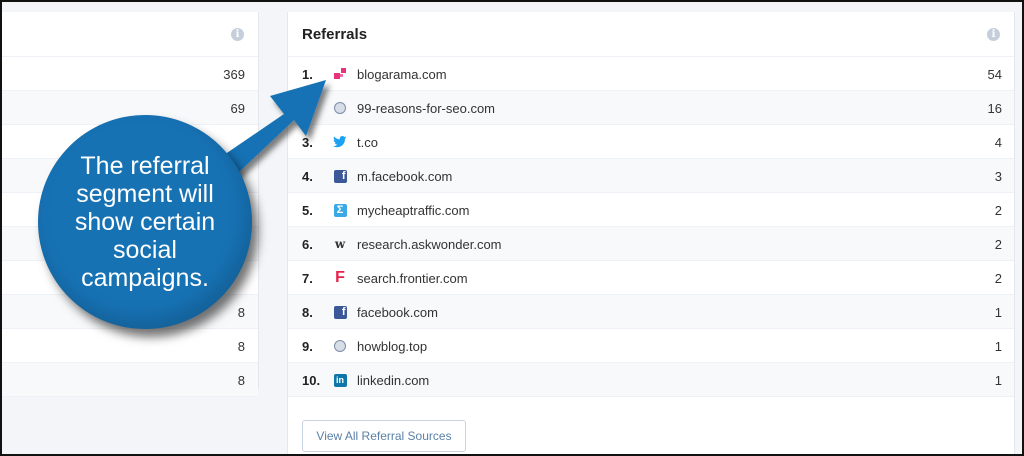 The width and height of the screenshot is (1024, 456). I want to click on rank: 1., so click(307, 74).